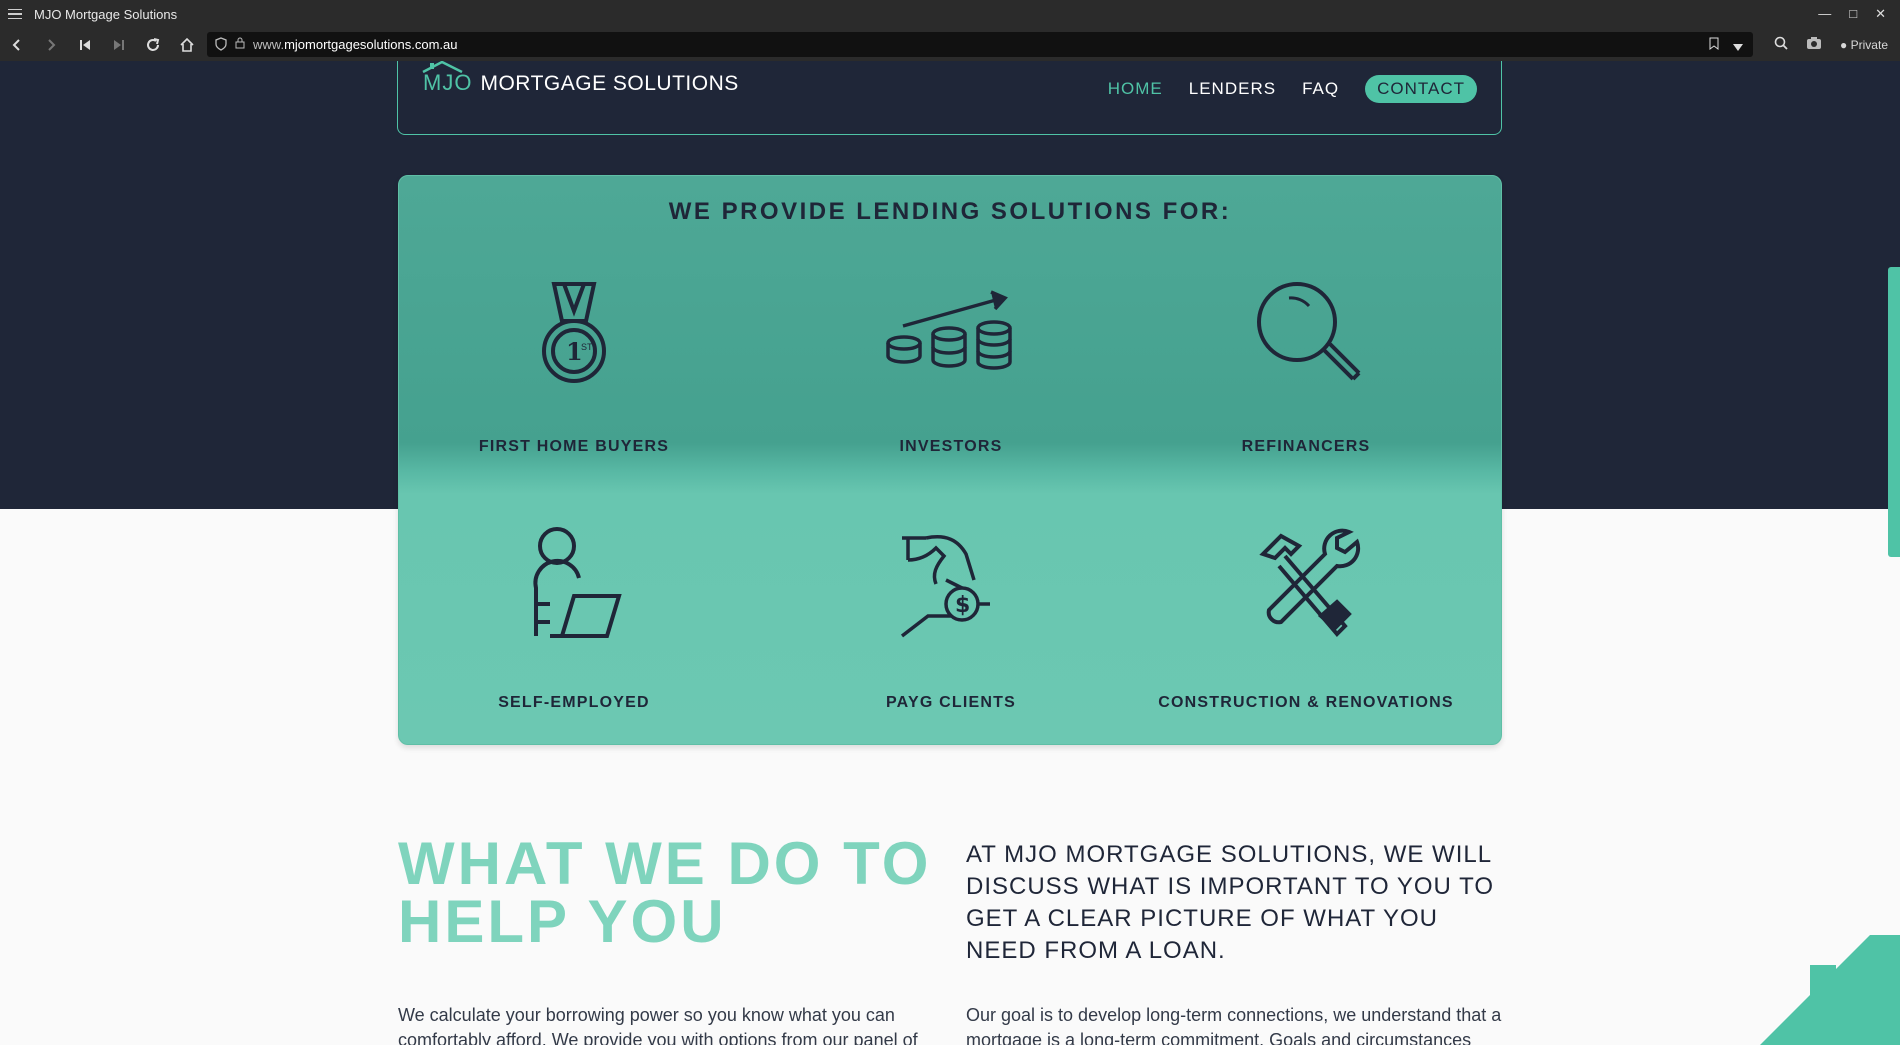 The width and height of the screenshot is (1900, 1045). I want to click on nav-home: HOME, so click(1135, 89).